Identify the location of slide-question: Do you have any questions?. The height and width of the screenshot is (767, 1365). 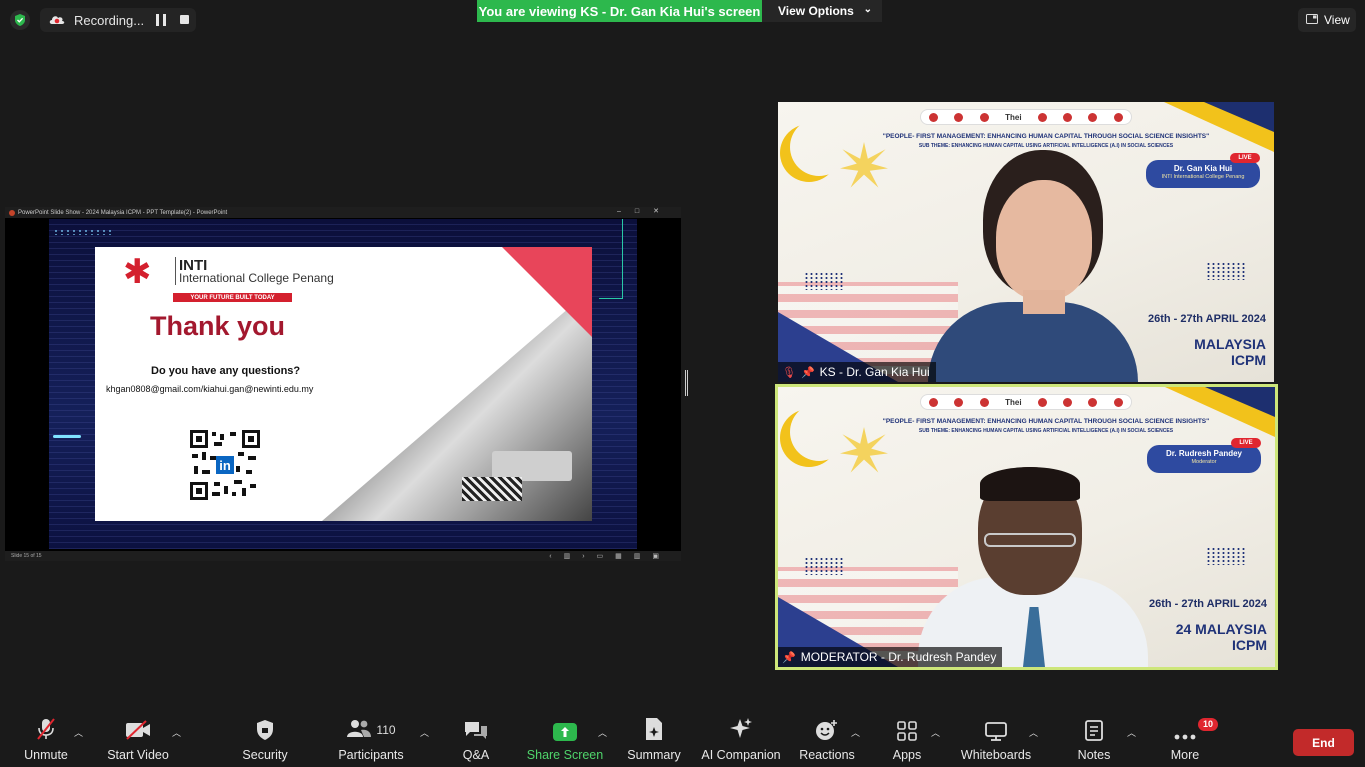
(226, 371).